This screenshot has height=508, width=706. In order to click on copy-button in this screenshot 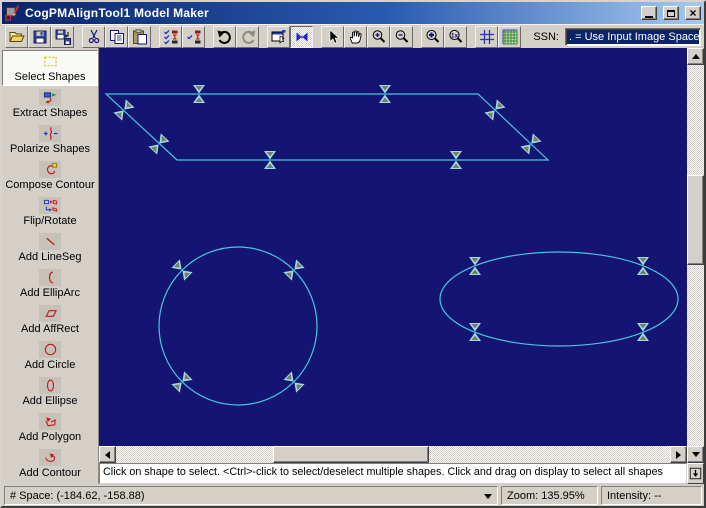, I will do `click(116, 36)`.